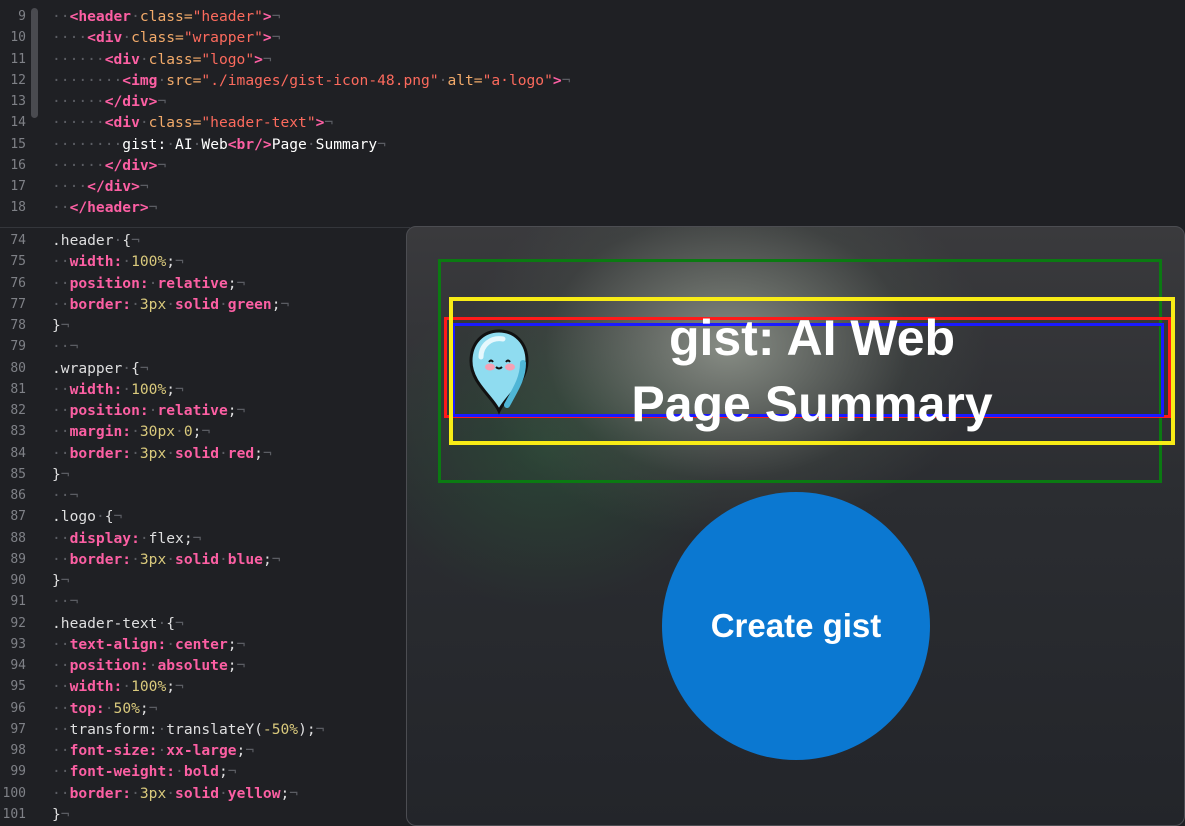 This screenshot has height=826, width=1185. What do you see at coordinates (18, 538) in the screenshot?
I see `line-number: 88` at bounding box center [18, 538].